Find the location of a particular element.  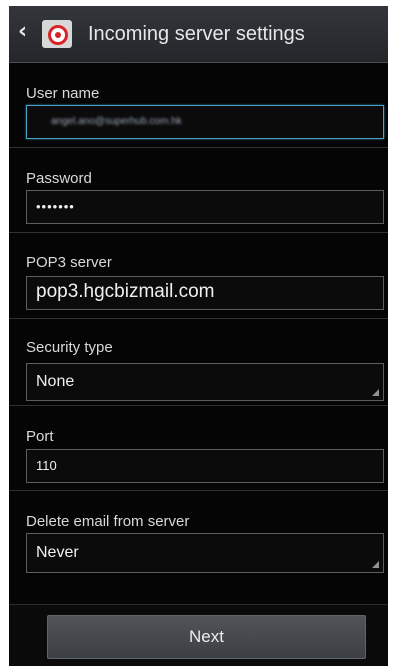

delete-policy-select: Never is located at coordinates (205, 553).